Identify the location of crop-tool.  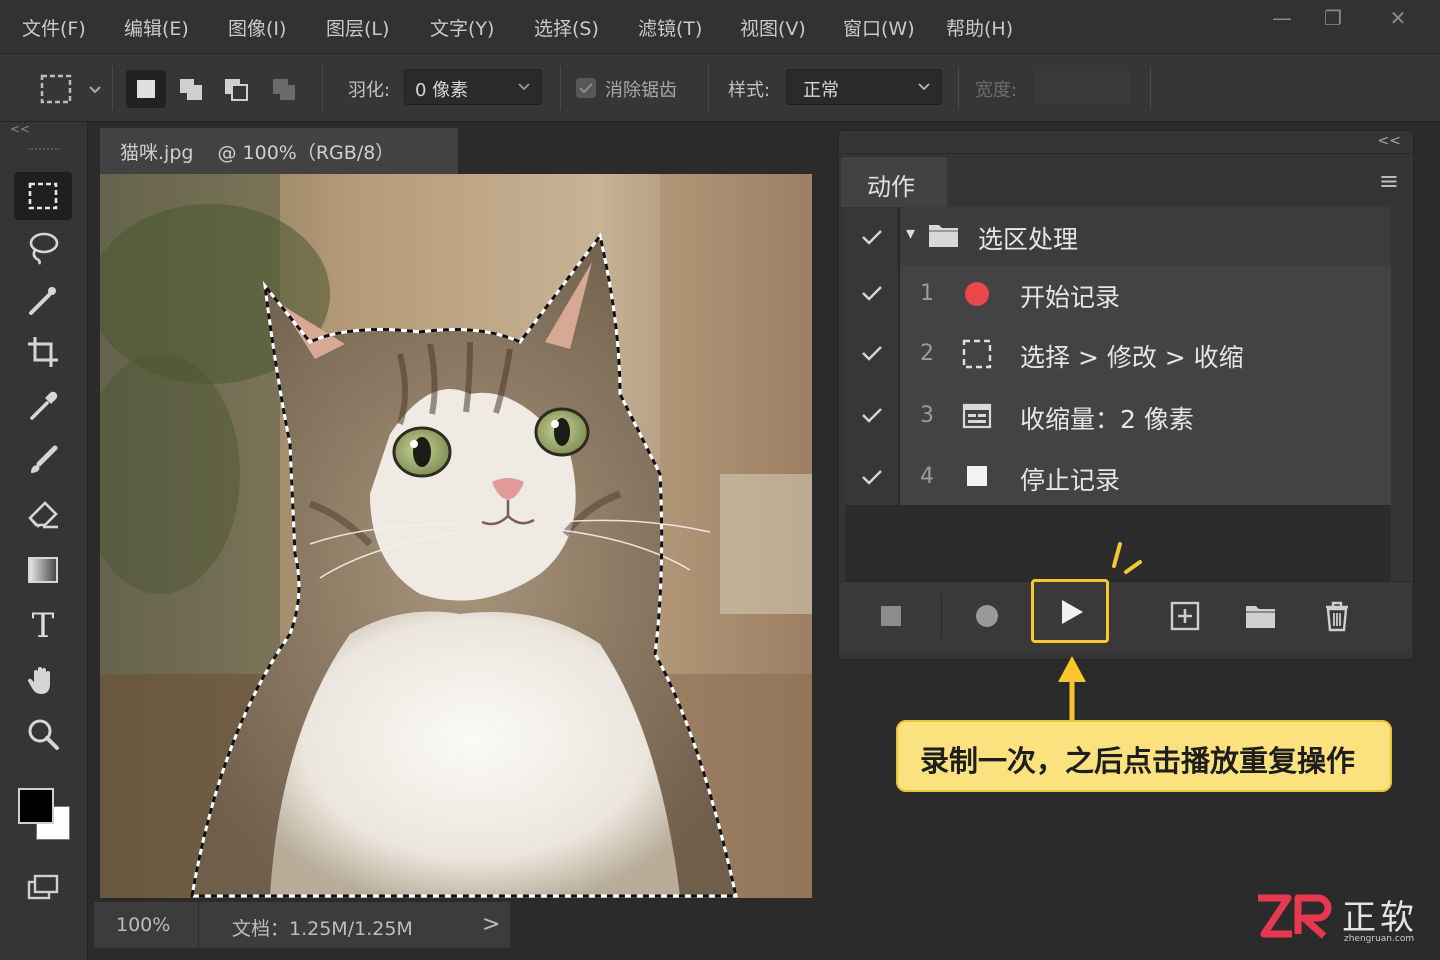
(43, 352).